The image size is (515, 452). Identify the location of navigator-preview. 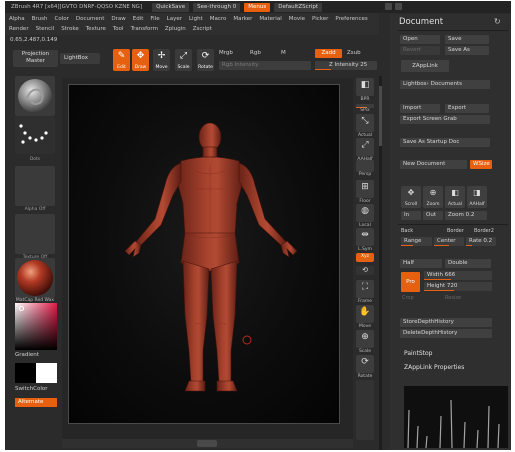
(456, 417).